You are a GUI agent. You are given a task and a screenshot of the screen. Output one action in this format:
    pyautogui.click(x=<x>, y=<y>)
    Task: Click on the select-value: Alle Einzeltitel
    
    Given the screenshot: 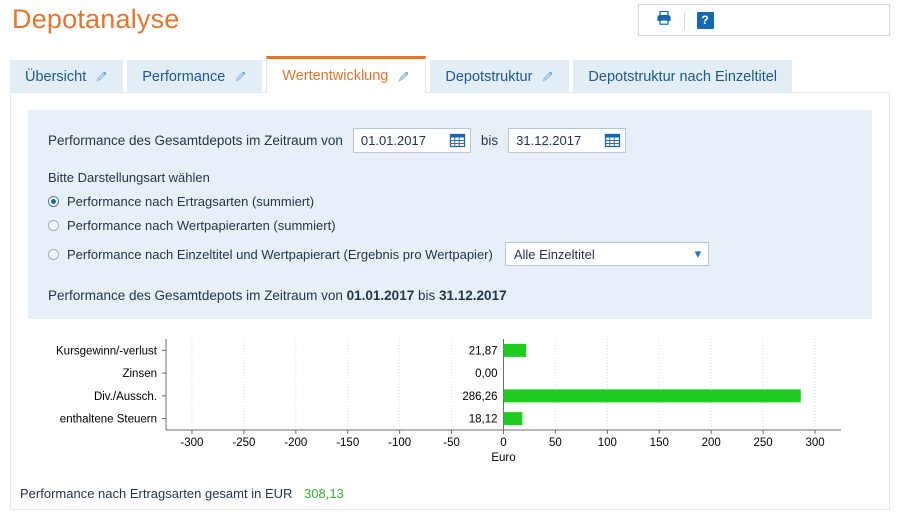 What is the action you would take?
    pyautogui.click(x=554, y=254)
    